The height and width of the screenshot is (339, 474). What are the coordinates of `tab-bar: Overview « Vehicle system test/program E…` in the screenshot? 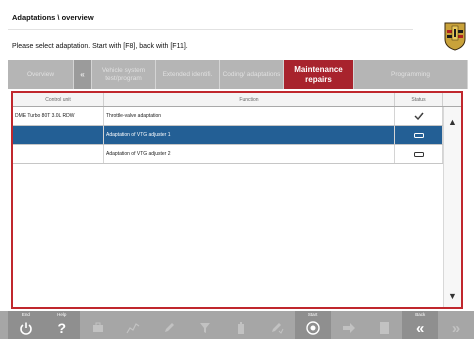 It's located at (238, 74).